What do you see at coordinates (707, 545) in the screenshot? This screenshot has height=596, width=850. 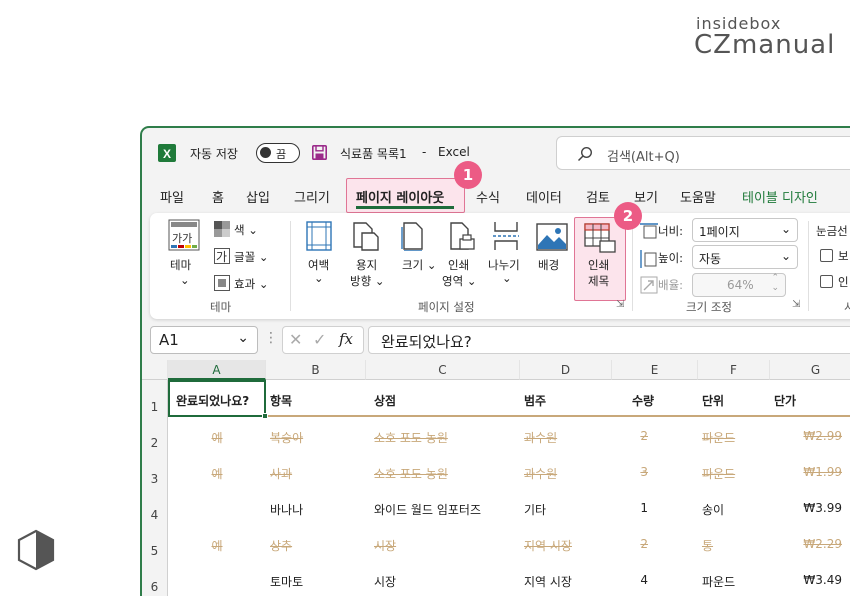 I see `table-cell: 통` at bounding box center [707, 545].